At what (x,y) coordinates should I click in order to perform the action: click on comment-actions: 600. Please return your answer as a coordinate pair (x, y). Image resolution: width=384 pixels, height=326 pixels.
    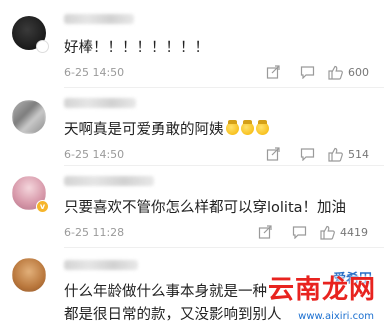
    Looking at the image, I should click on (321, 73).